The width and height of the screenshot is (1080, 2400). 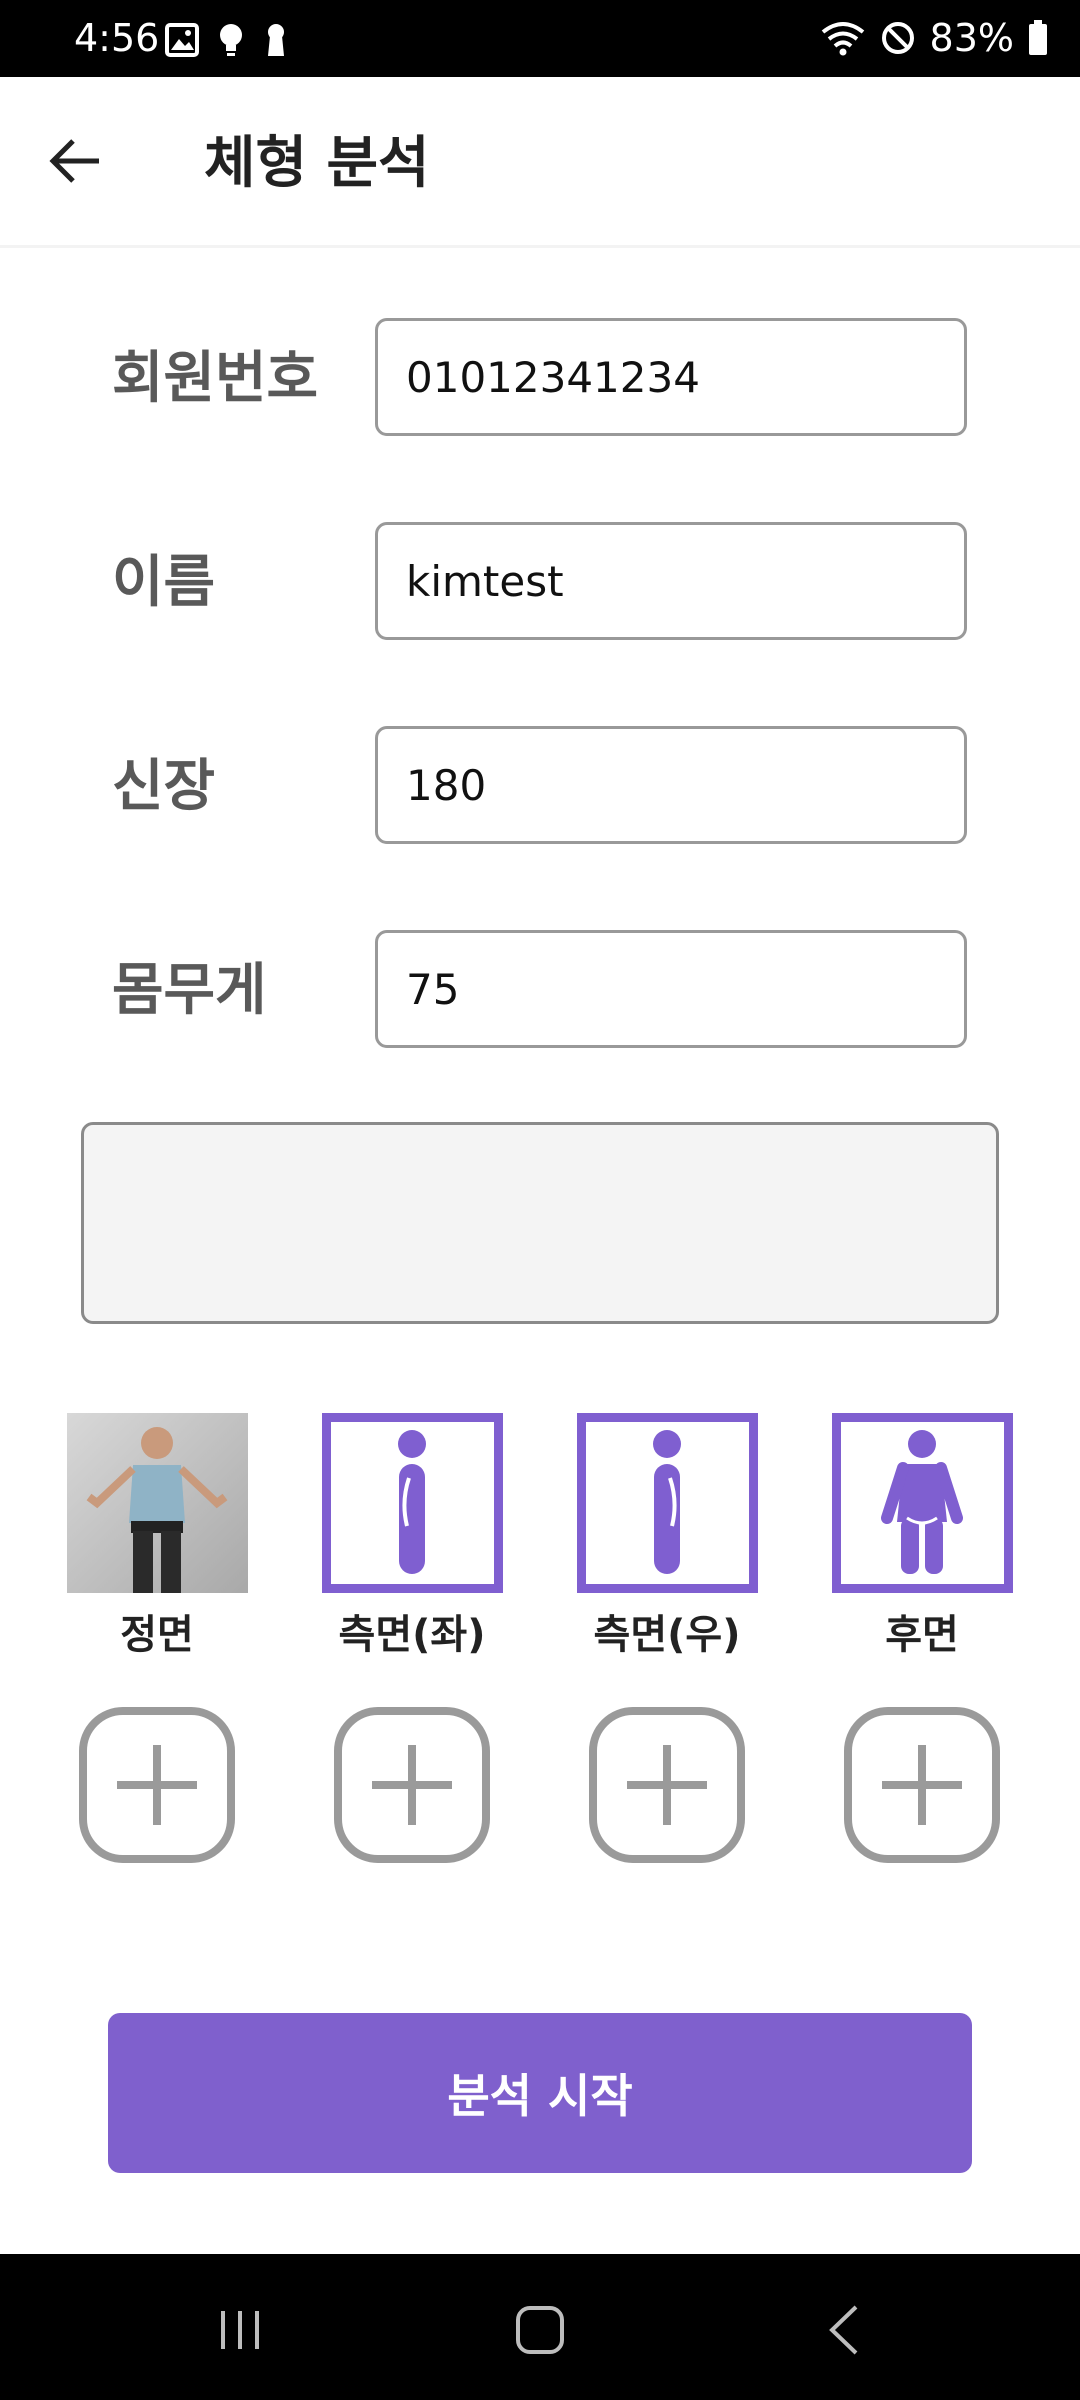 I want to click on front-photo, so click(x=157, y=1503).